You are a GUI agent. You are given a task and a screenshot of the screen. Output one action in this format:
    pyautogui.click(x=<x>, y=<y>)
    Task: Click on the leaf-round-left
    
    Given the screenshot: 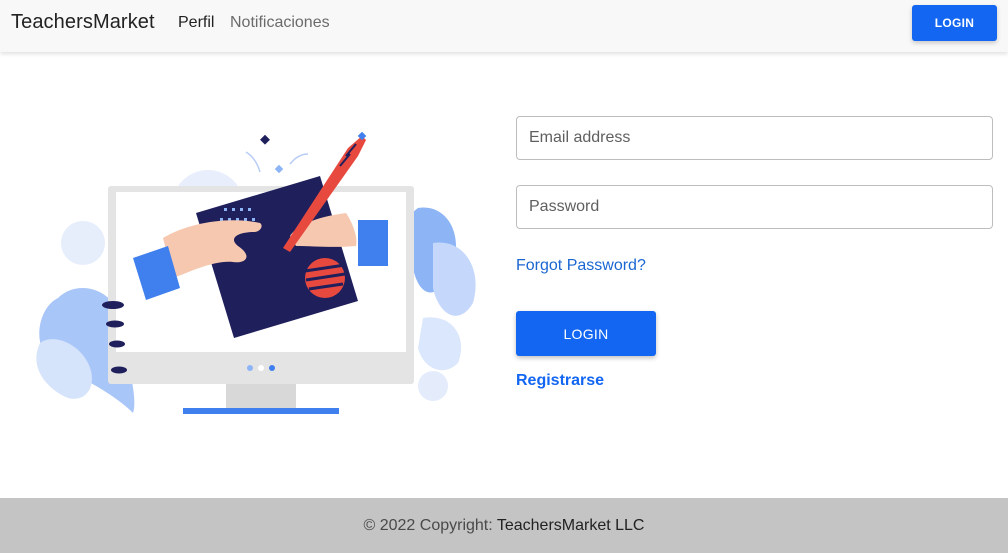 What is the action you would take?
    pyautogui.click(x=83, y=243)
    